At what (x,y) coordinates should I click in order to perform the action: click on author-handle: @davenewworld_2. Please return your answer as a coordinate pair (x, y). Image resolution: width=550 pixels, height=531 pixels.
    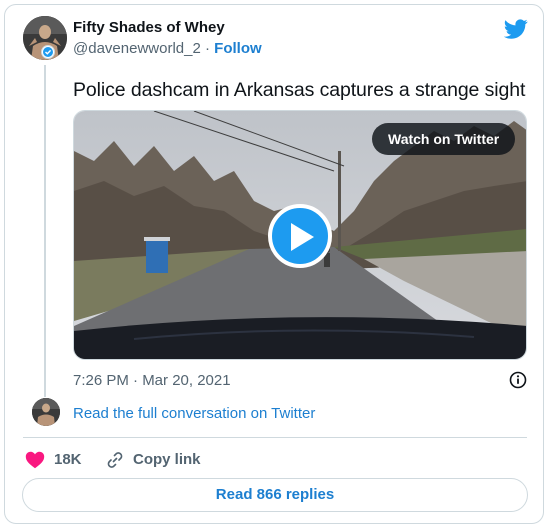
    Looking at the image, I should click on (137, 48).